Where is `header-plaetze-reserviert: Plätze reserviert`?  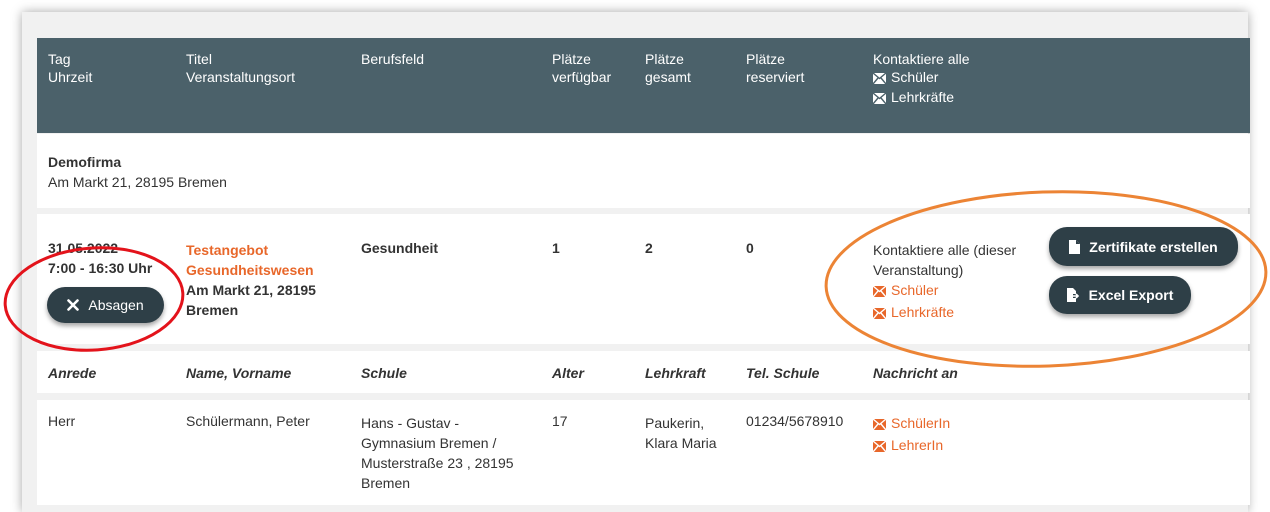
header-plaetze-reserviert: Plätze reserviert is located at coordinates (775, 68).